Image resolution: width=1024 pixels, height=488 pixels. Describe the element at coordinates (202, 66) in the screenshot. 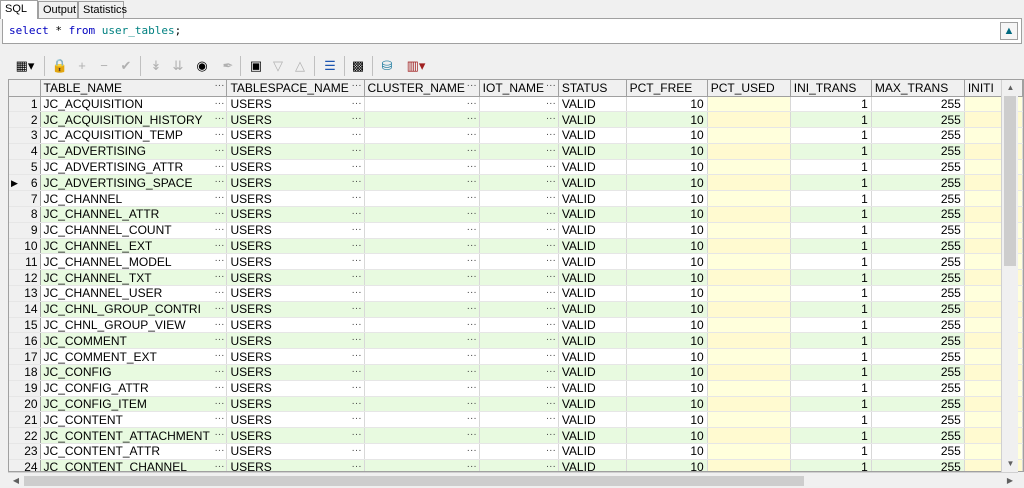

I see `binoculars-icon: ◉` at that location.